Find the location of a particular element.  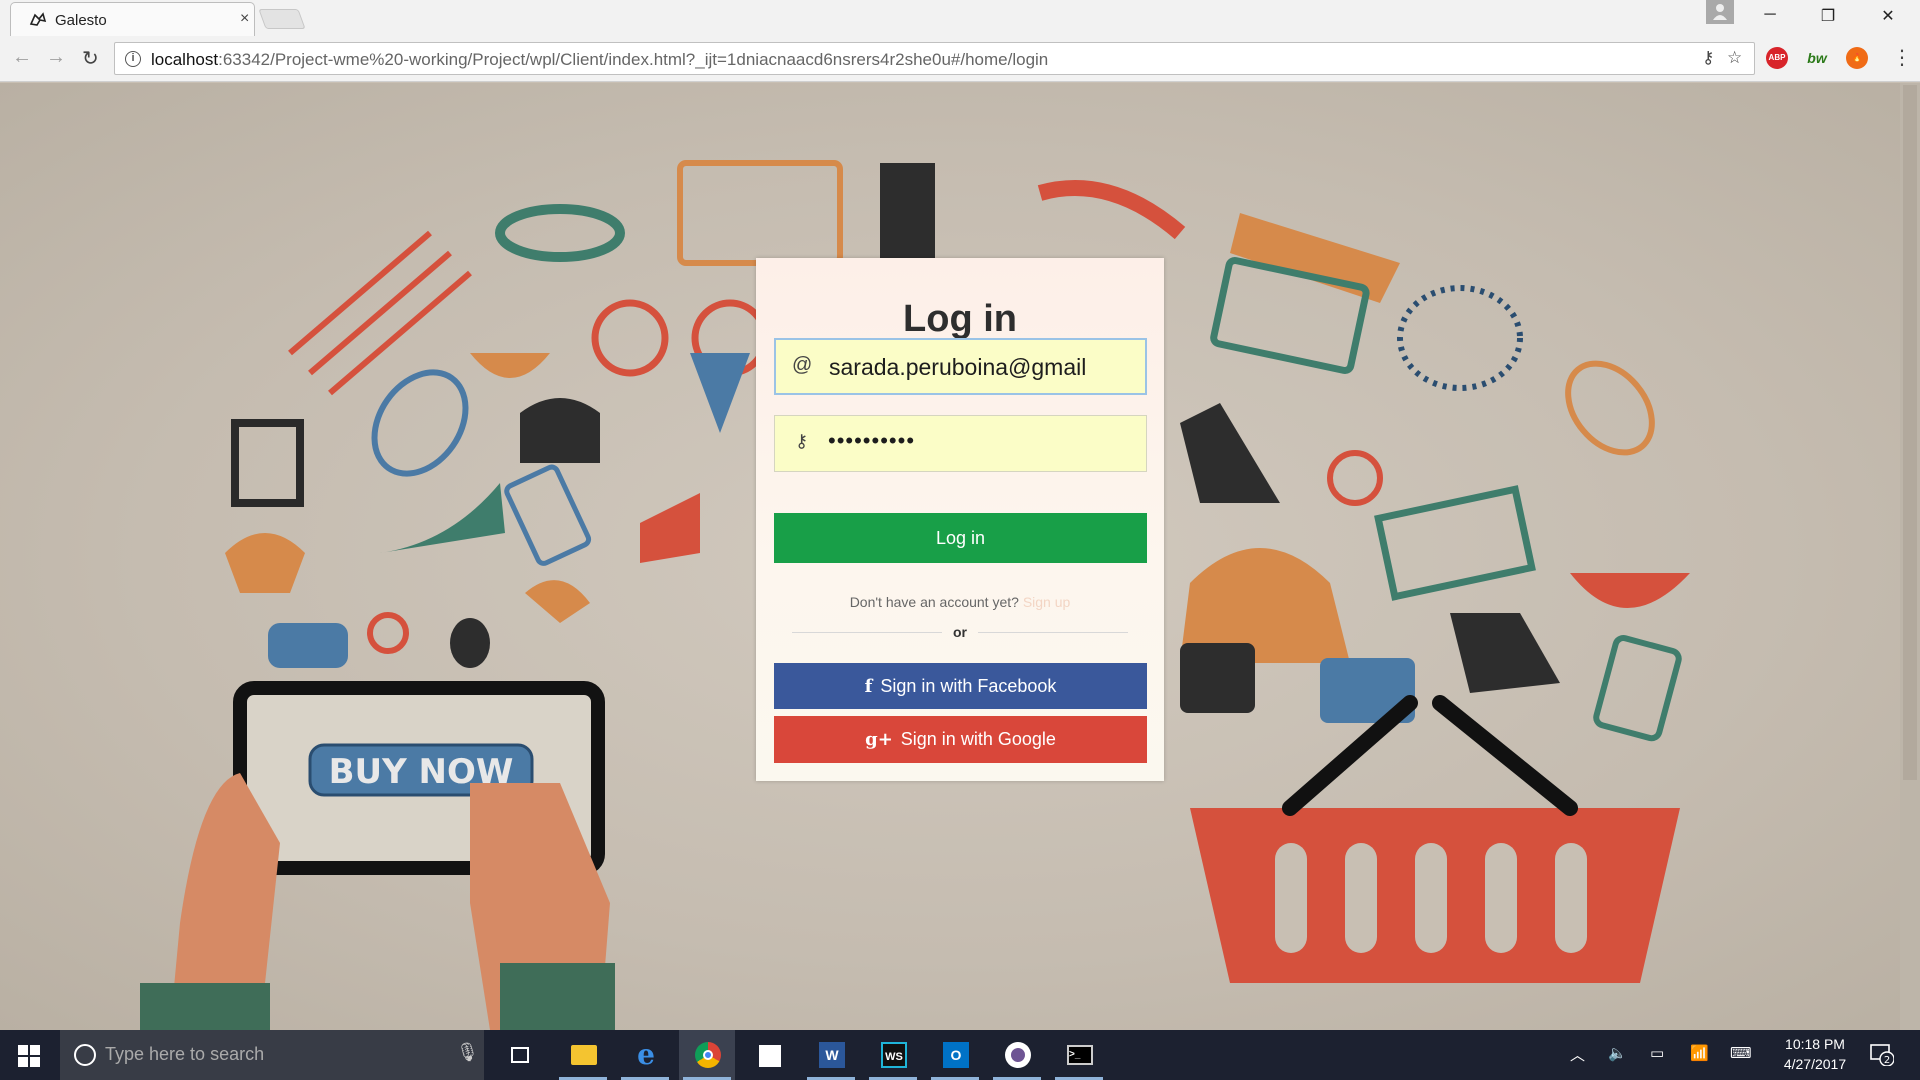

ice-cream-doodle is located at coordinates (720, 393).